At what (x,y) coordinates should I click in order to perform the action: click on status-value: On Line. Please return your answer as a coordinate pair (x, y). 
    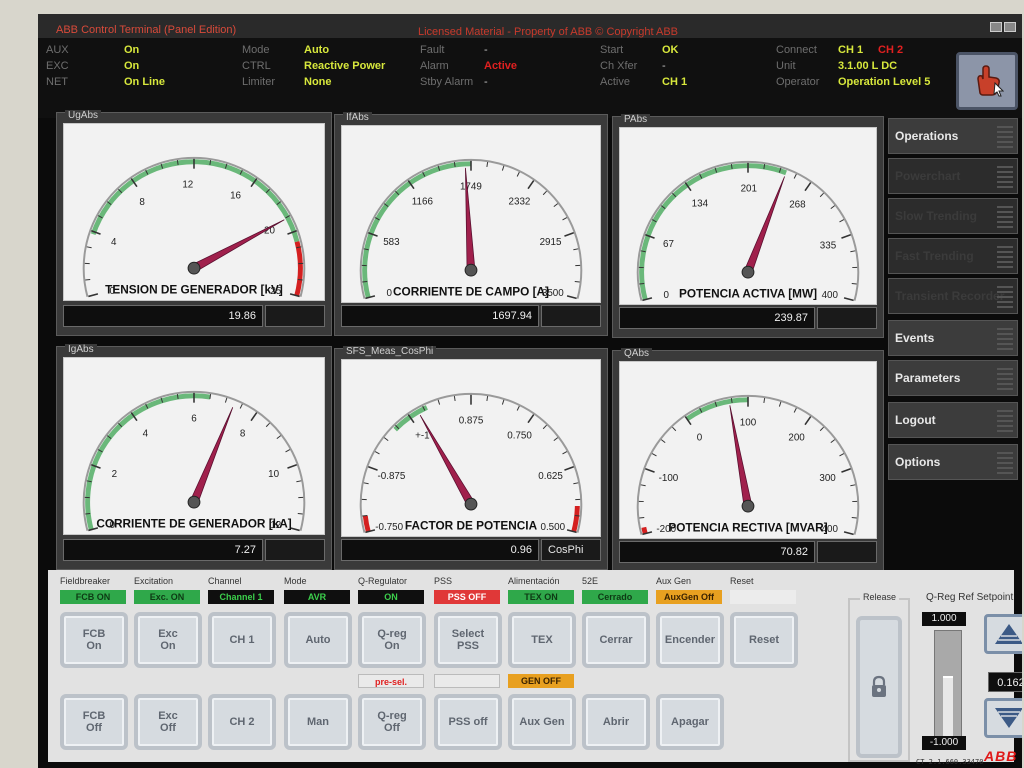
    Looking at the image, I should click on (144, 82).